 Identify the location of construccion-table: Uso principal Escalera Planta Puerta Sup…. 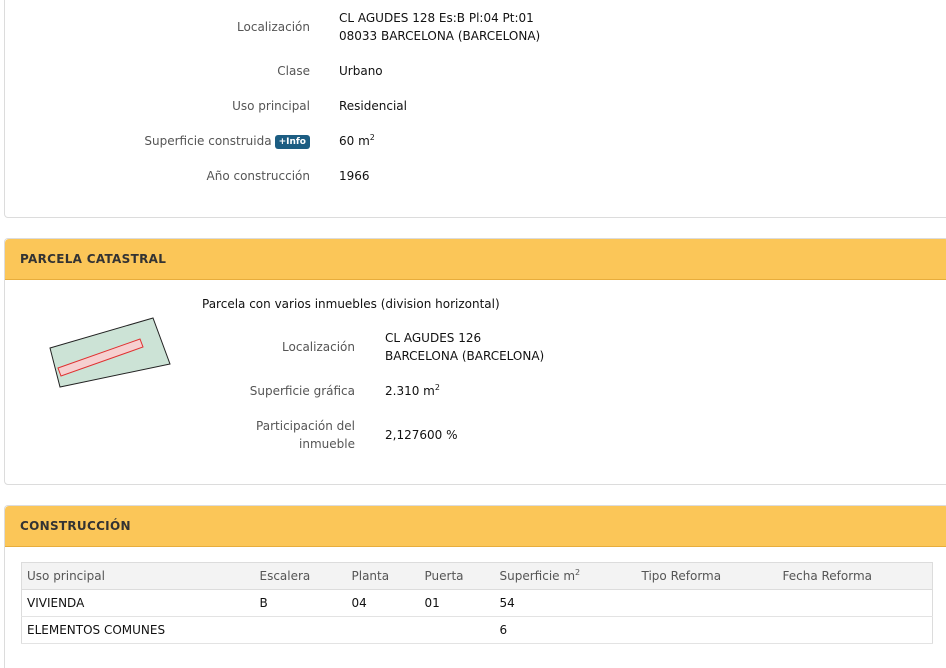
(477, 603).